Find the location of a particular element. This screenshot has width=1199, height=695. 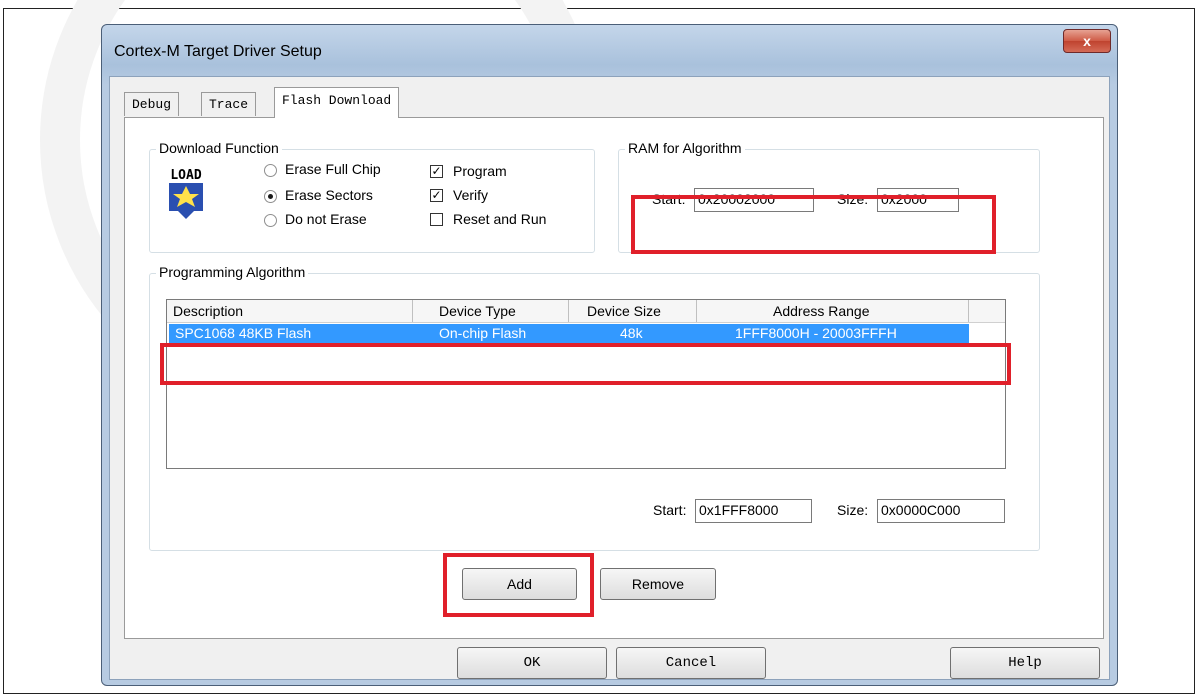

window-title: Cortex-M Target Driver Setup is located at coordinates (218, 51).